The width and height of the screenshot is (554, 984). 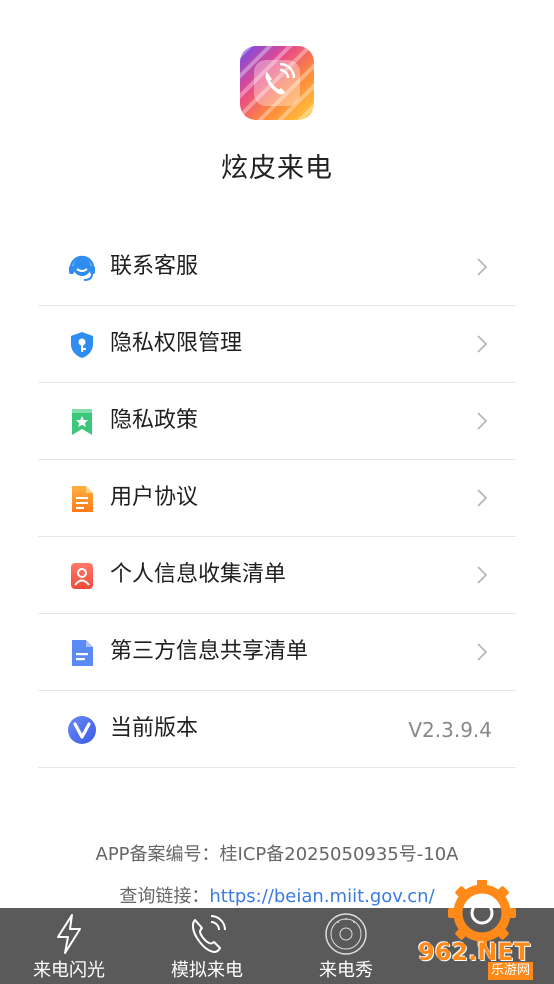 I want to click on menu-item-label: 当前版本, so click(x=154, y=728).